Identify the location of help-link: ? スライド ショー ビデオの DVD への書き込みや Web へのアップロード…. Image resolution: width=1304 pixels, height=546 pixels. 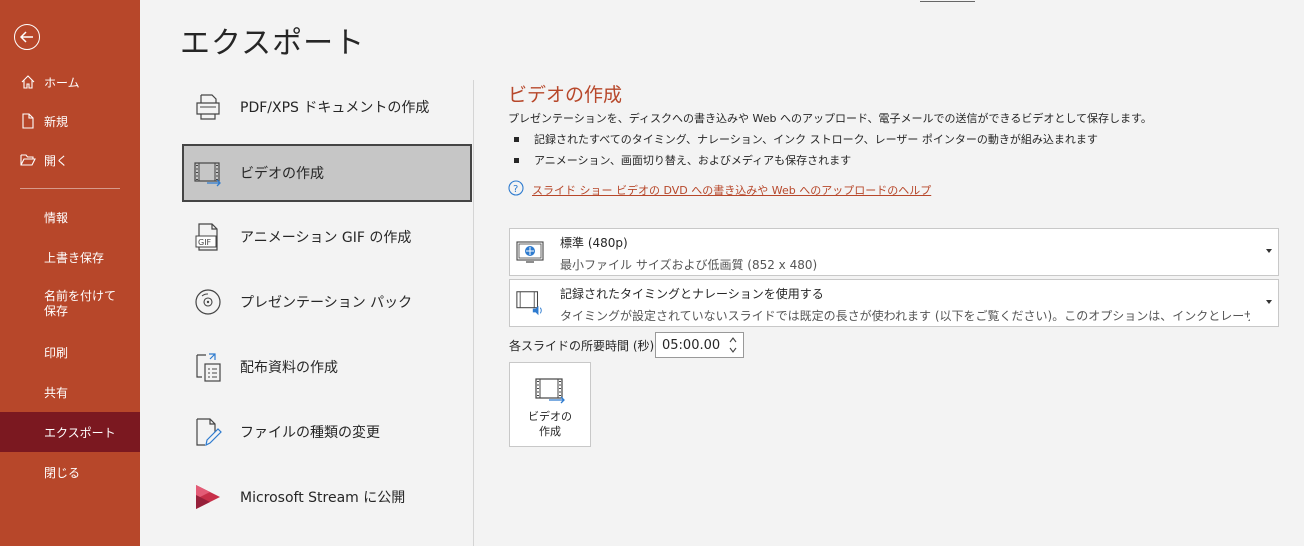
(719, 189).